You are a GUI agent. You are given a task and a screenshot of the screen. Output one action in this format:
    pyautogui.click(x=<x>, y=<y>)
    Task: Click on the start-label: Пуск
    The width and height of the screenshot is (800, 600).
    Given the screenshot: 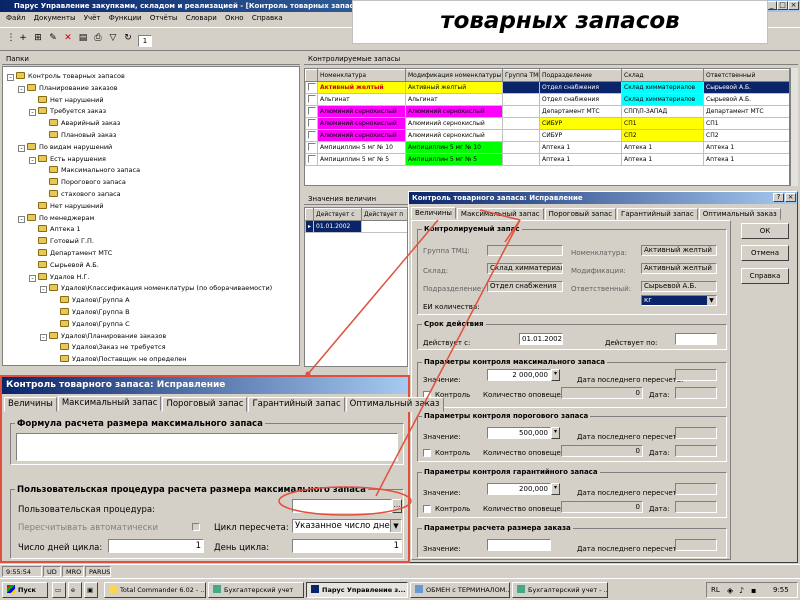 What is the action you would take?
    pyautogui.click(x=27, y=590)
    